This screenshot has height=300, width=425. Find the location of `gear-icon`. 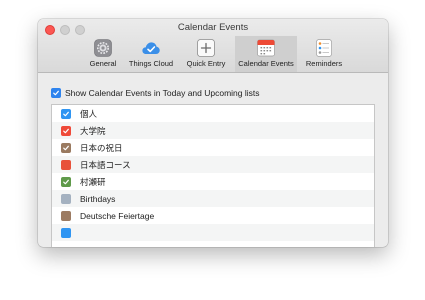

gear-icon is located at coordinates (103, 48).